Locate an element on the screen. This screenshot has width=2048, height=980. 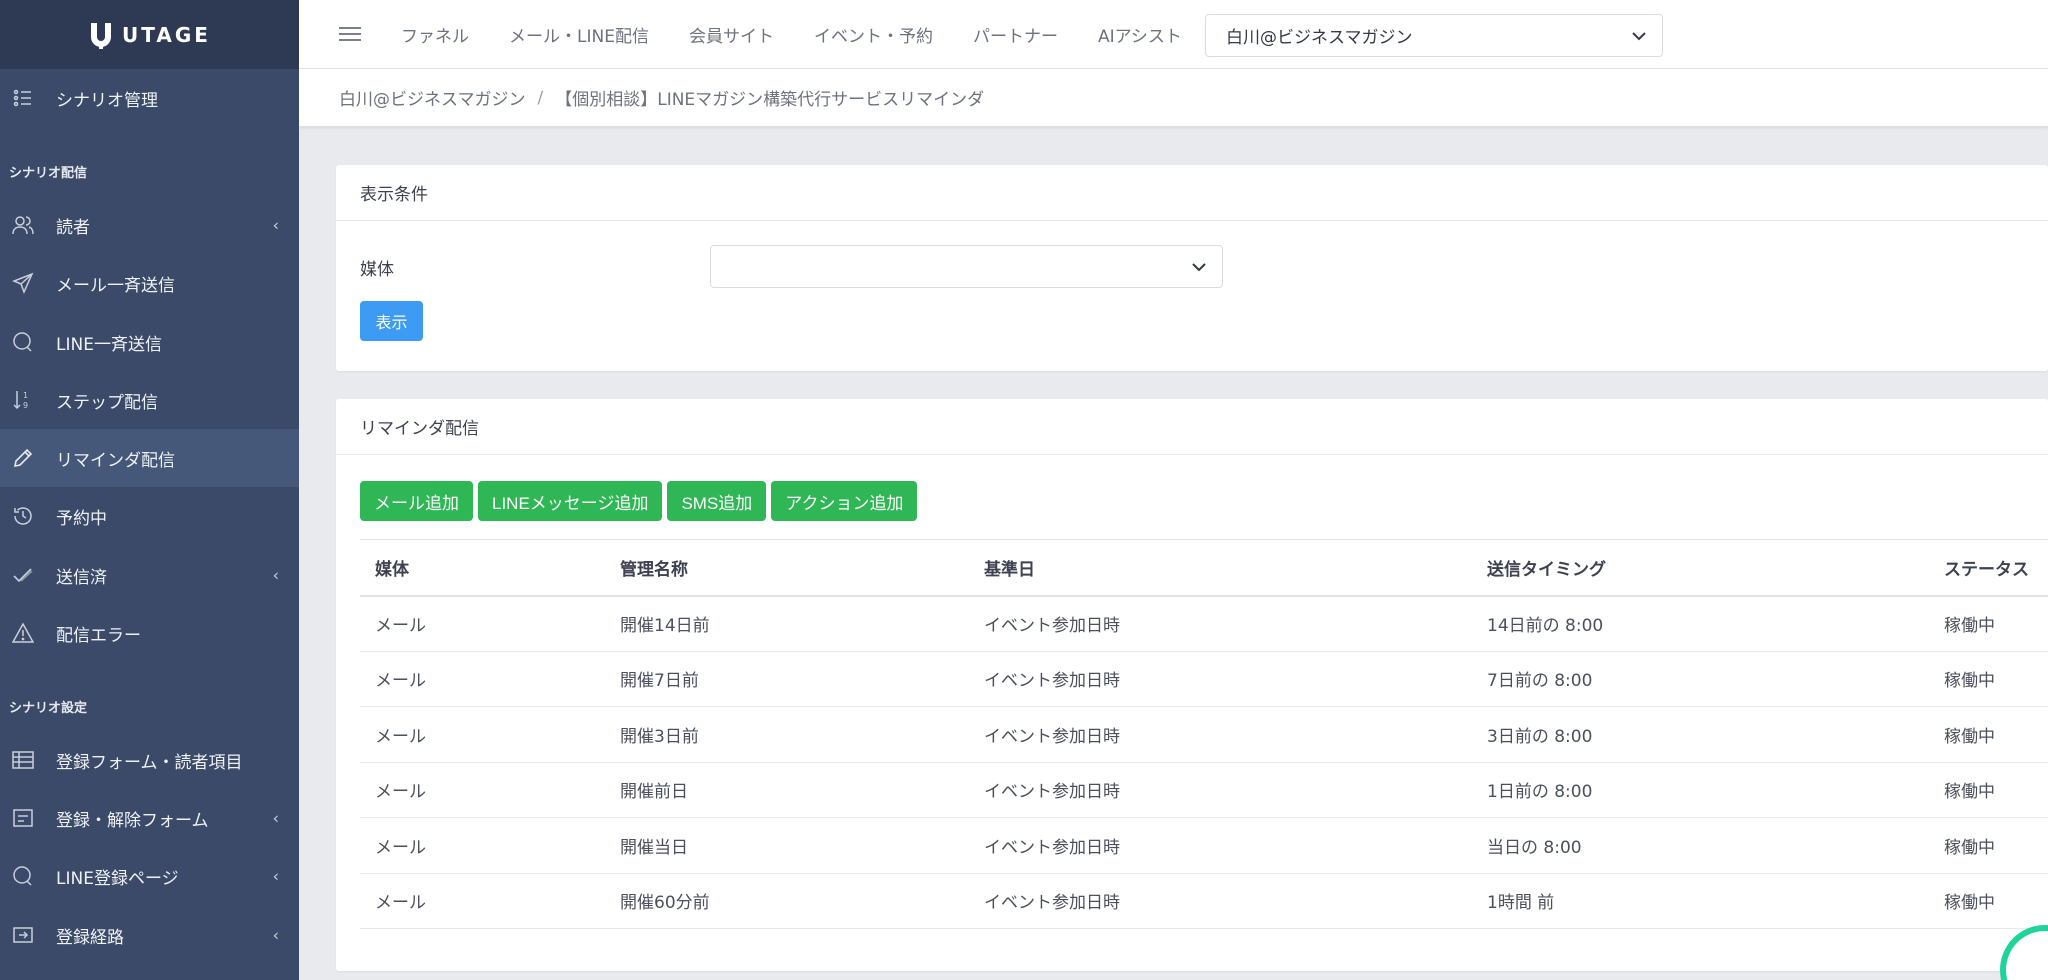
cell-name: 開催7日前 is located at coordinates (787, 679).